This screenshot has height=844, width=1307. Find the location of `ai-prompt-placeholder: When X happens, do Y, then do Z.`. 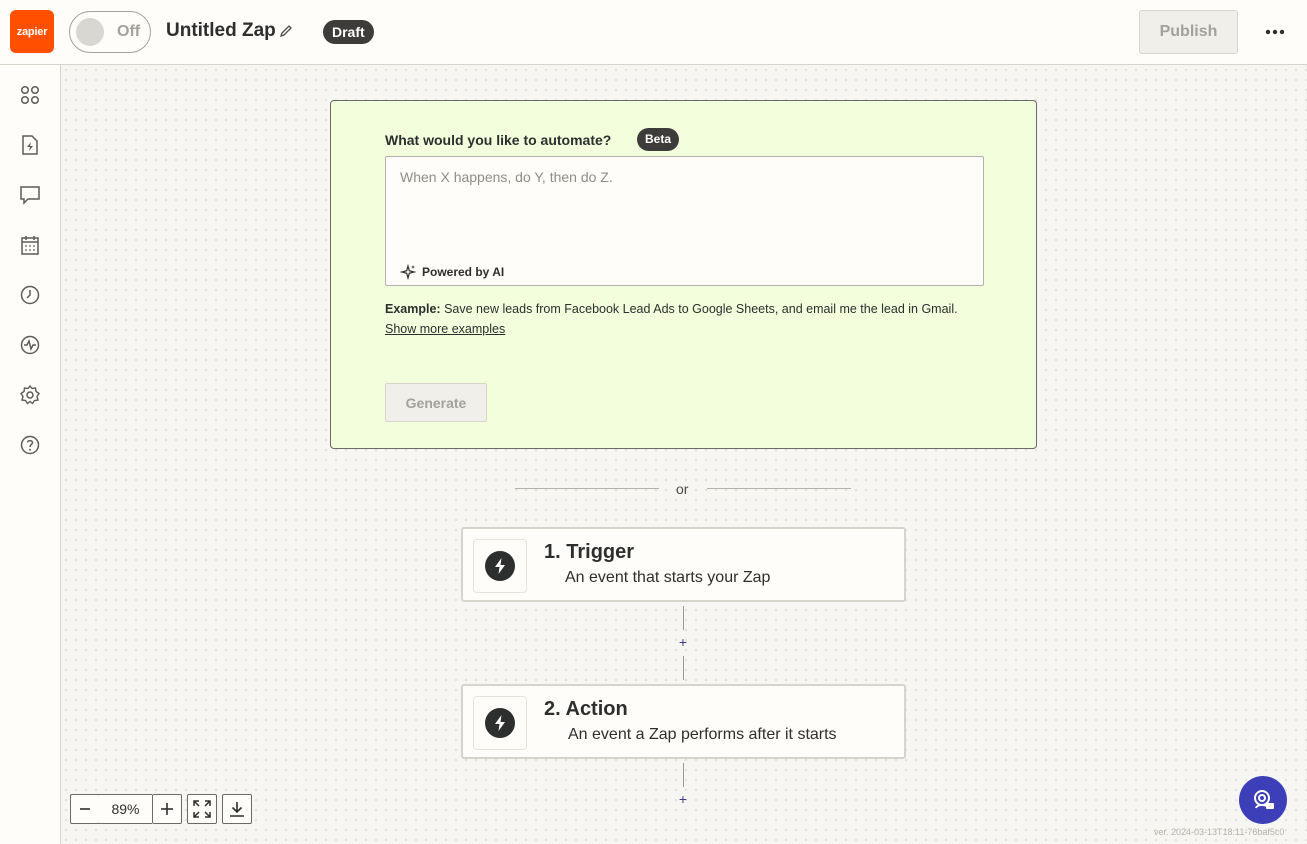

ai-prompt-placeholder: When X happens, do Y, then do Z. is located at coordinates (506, 177).